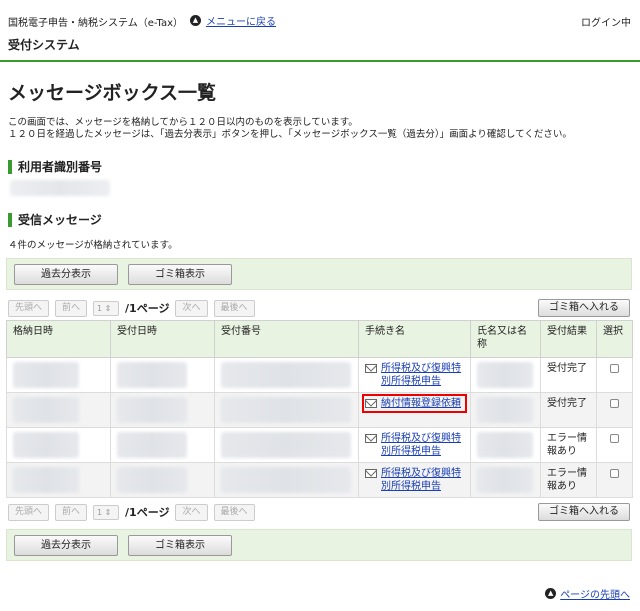 This screenshot has height=611, width=640. I want to click on button-panel-top: 過去分表示 ゴミ箱表示, so click(319, 274).